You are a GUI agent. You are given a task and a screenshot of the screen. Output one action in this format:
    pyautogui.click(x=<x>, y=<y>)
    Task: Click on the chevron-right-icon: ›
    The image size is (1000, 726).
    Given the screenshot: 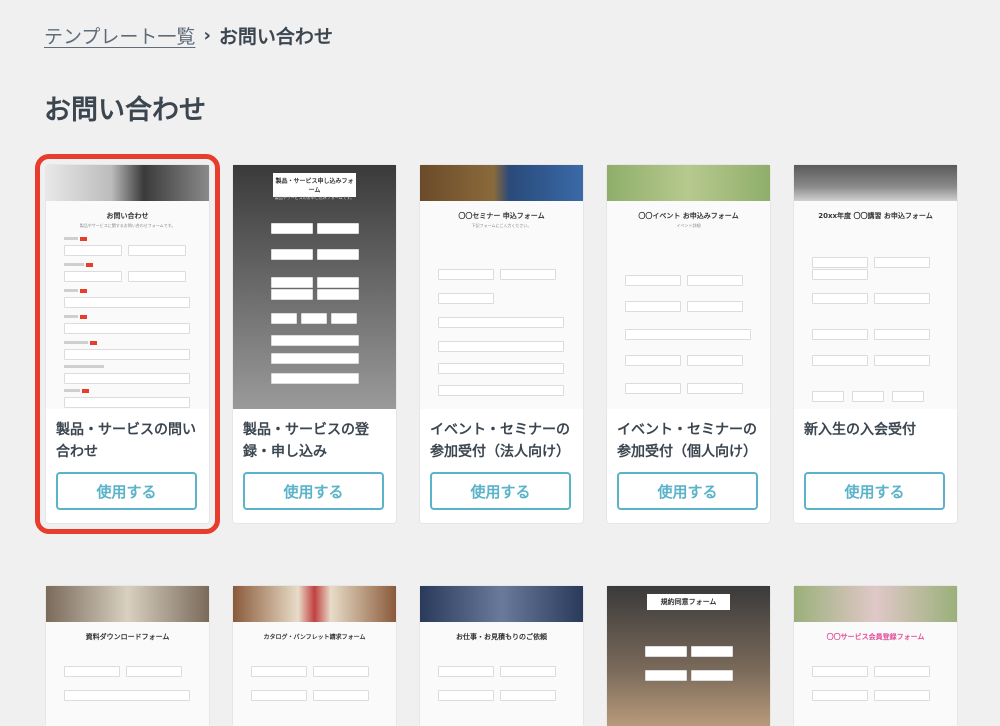 What is the action you would take?
    pyautogui.click(x=207, y=35)
    